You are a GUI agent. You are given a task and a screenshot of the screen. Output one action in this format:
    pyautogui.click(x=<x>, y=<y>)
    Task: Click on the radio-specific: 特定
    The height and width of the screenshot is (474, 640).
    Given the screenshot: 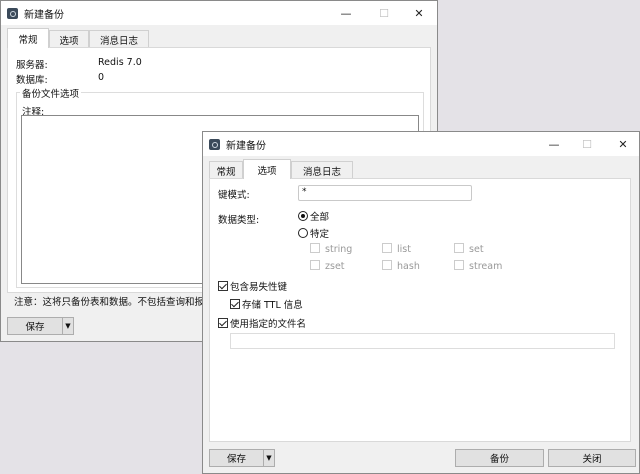 What is the action you would take?
    pyautogui.click(x=313, y=233)
    